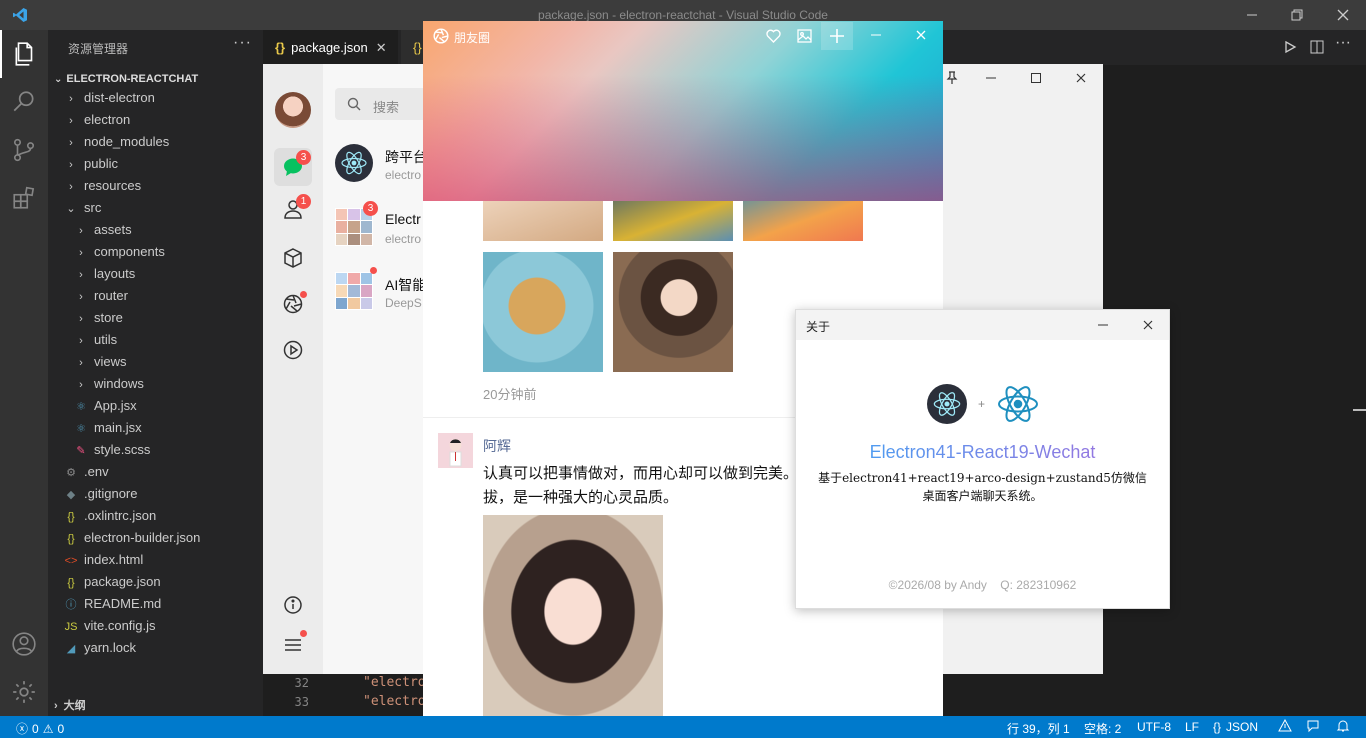 The image size is (1366, 738). What do you see at coordinates (24, 102) in the screenshot?
I see `search-icon` at bounding box center [24, 102].